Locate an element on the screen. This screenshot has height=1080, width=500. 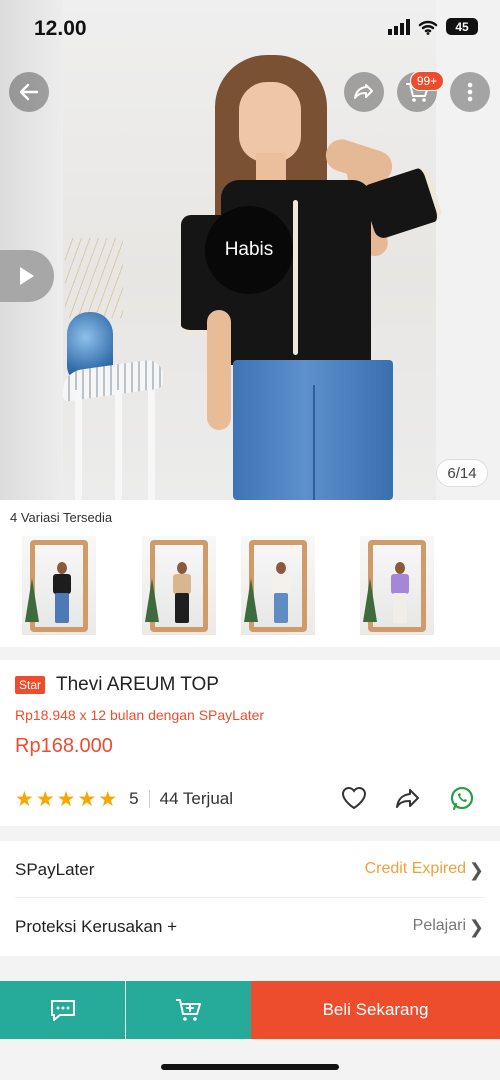
battery-indicator: 45 is located at coordinates (462, 26).